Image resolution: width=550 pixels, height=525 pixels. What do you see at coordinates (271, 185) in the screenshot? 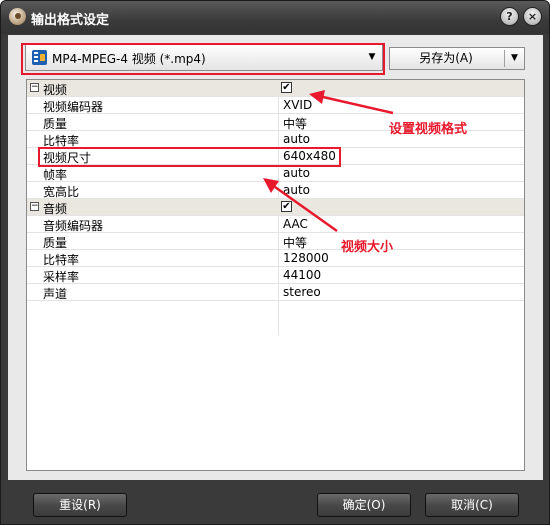
I see `size-arrowhead` at bounding box center [271, 185].